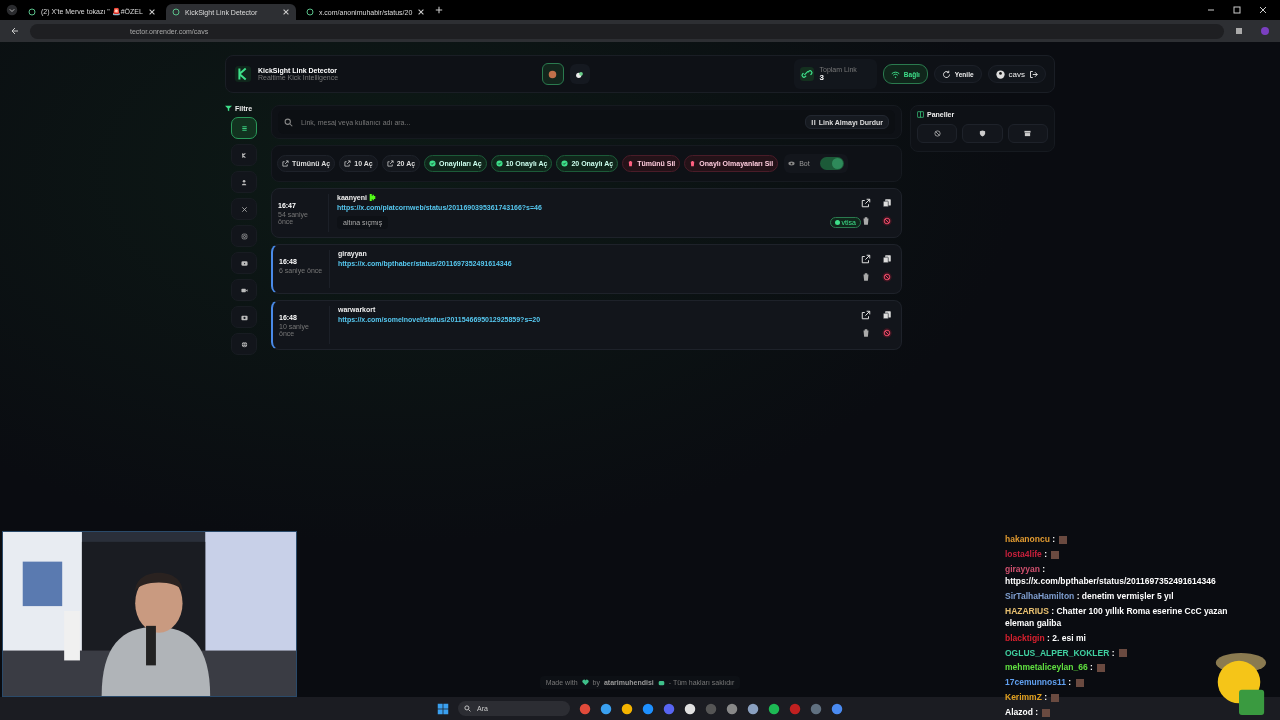  What do you see at coordinates (244, 155) in the screenshot?
I see `letter-k-icon` at bounding box center [244, 155].